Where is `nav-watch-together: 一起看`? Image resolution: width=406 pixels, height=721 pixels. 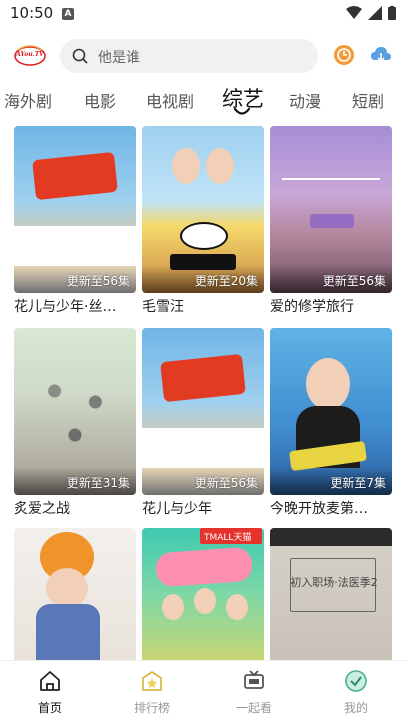
nav-watch-together: 一起看 is located at coordinates (254, 692).